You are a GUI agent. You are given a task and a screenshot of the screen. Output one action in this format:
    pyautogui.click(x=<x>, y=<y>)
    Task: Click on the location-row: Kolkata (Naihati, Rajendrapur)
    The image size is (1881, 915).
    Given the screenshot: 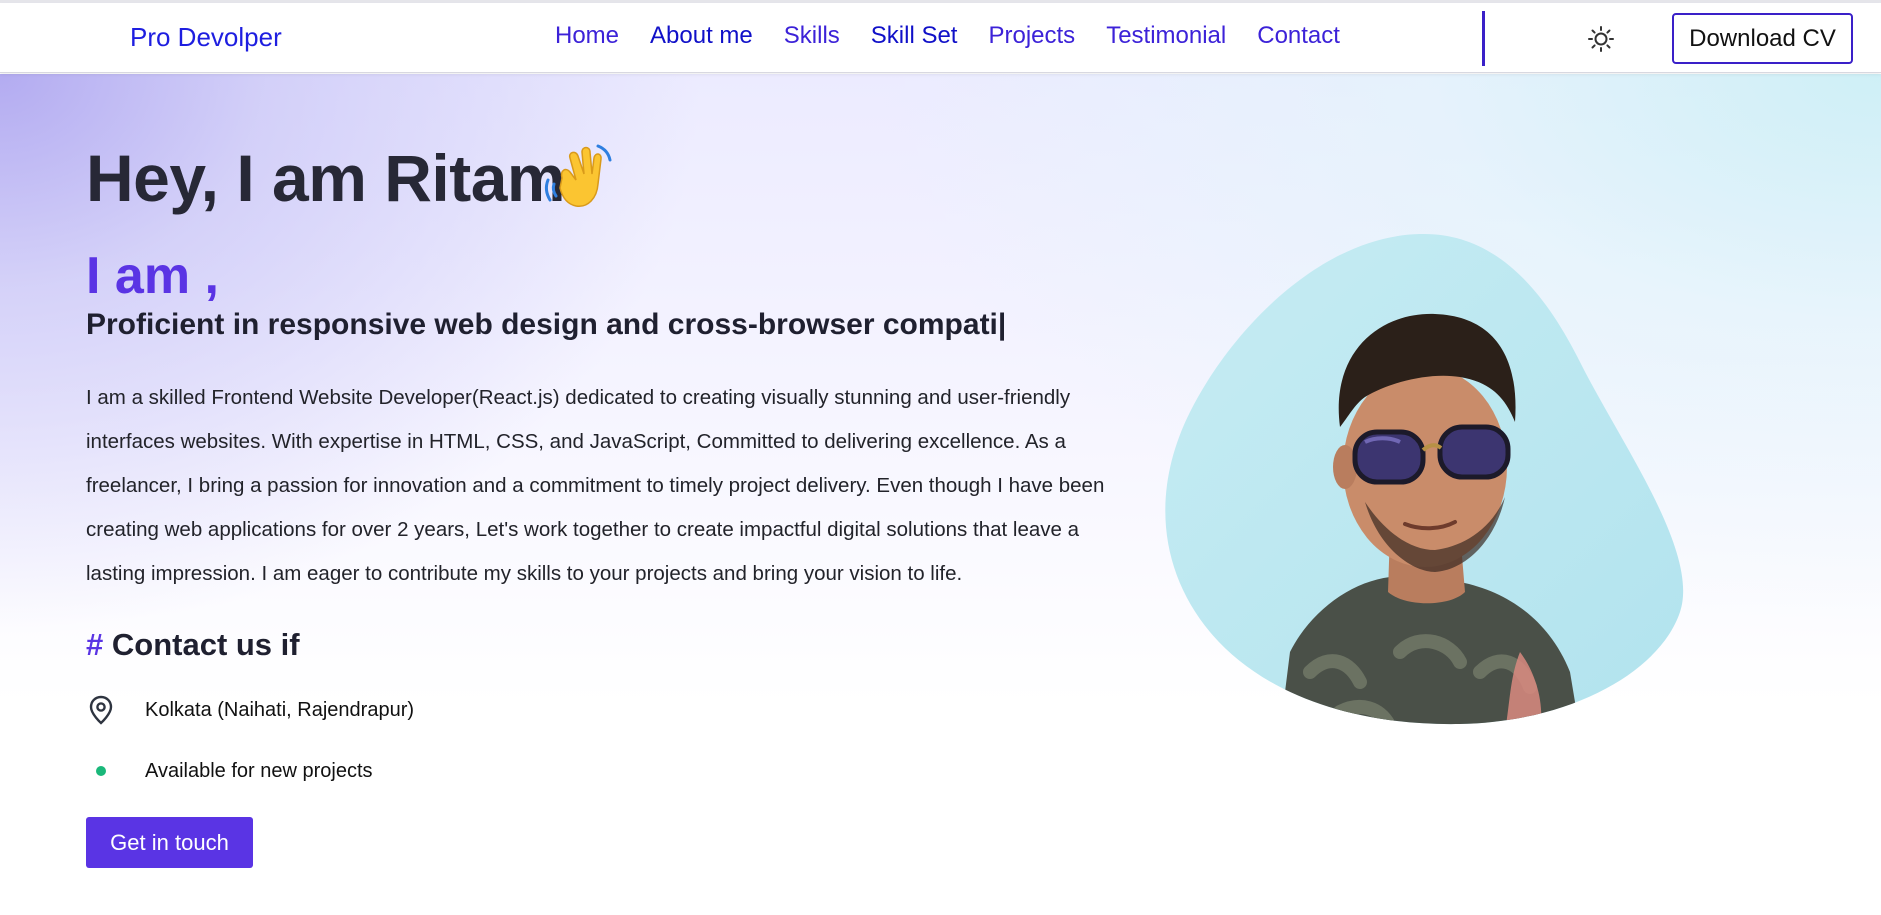 What is the action you would take?
    pyautogui.click(x=250, y=710)
    